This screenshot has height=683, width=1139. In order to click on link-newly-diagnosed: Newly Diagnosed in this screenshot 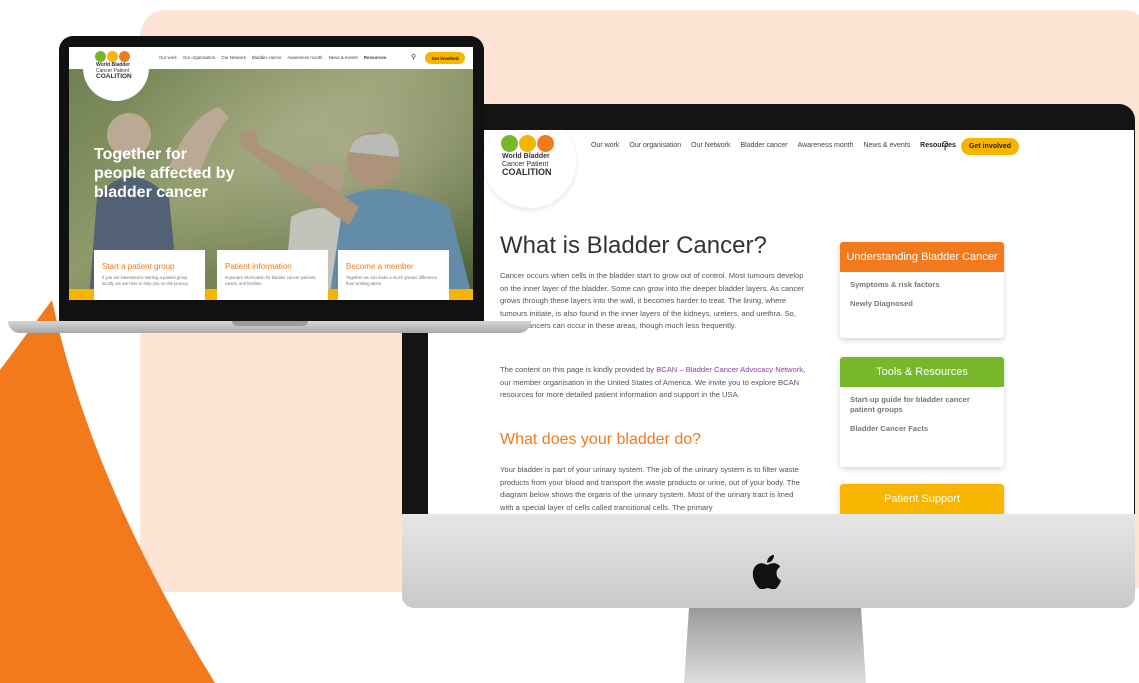, I will do `click(922, 304)`.